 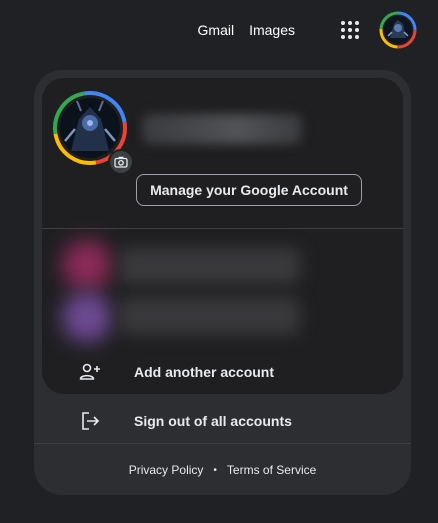 What do you see at coordinates (272, 30) in the screenshot?
I see `images-link: Images` at bounding box center [272, 30].